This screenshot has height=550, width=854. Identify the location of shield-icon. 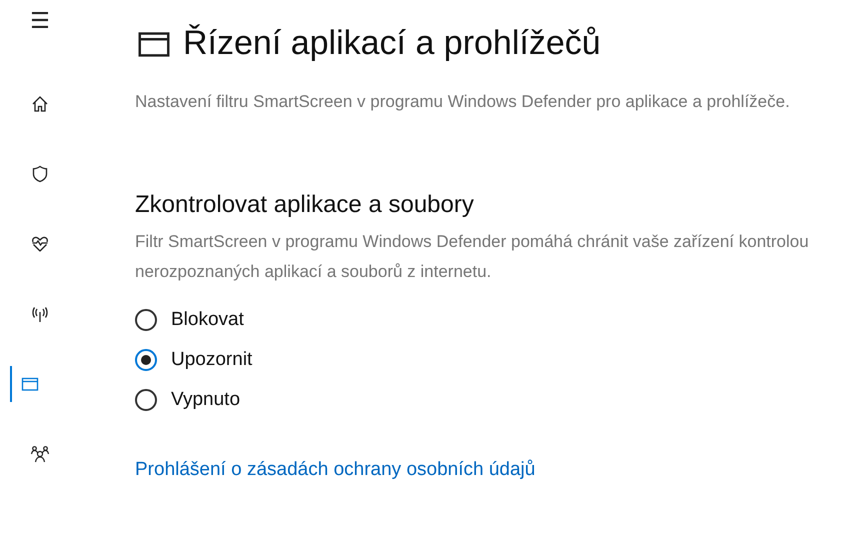
(40, 174).